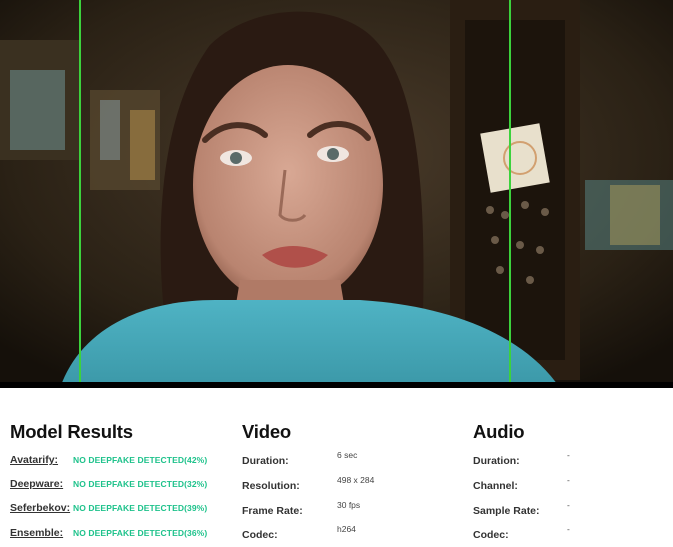  Describe the element at coordinates (140, 460) in the screenshot. I see `status-badge: NO DEEPFAKE DETECTED(42%)` at that location.